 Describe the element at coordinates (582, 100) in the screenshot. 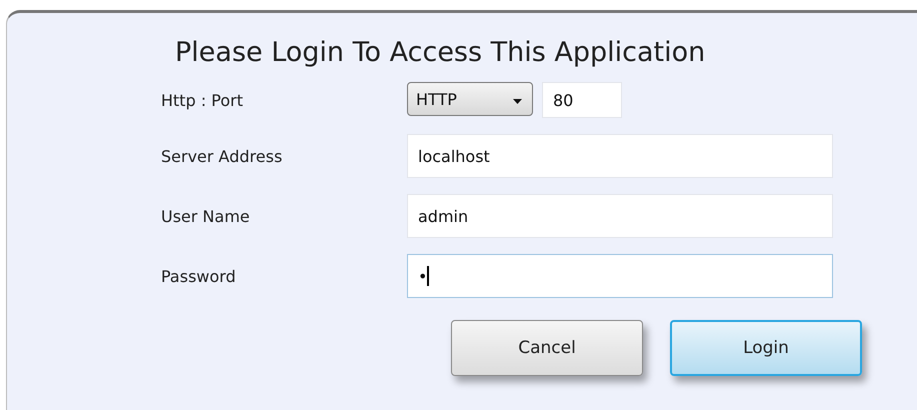

I see `port-field: 80` at that location.